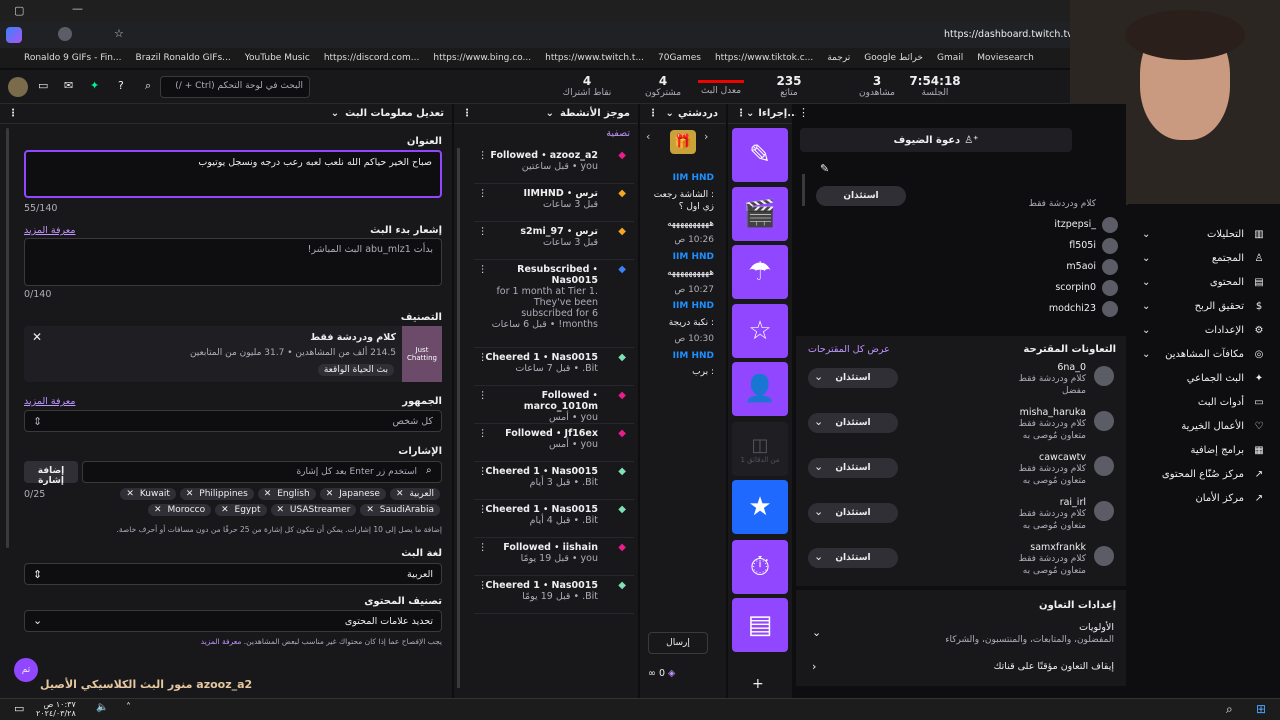 The width and height of the screenshot is (1280, 720). Describe the element at coordinates (148, 86) in the screenshot. I see `search-icon: ⌕` at that location.